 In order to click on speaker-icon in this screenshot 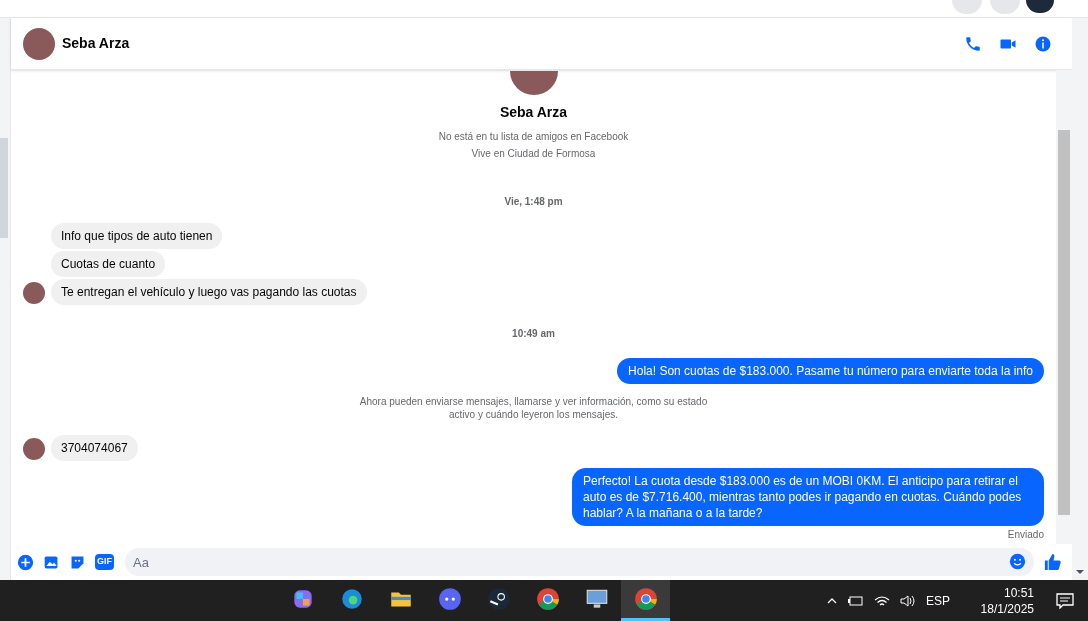, I will do `click(908, 600)`.